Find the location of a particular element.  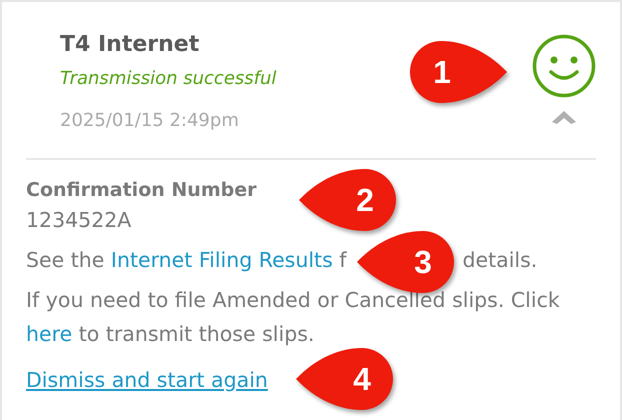

timestamp: 2025/01/15 2:49pm is located at coordinates (149, 121).